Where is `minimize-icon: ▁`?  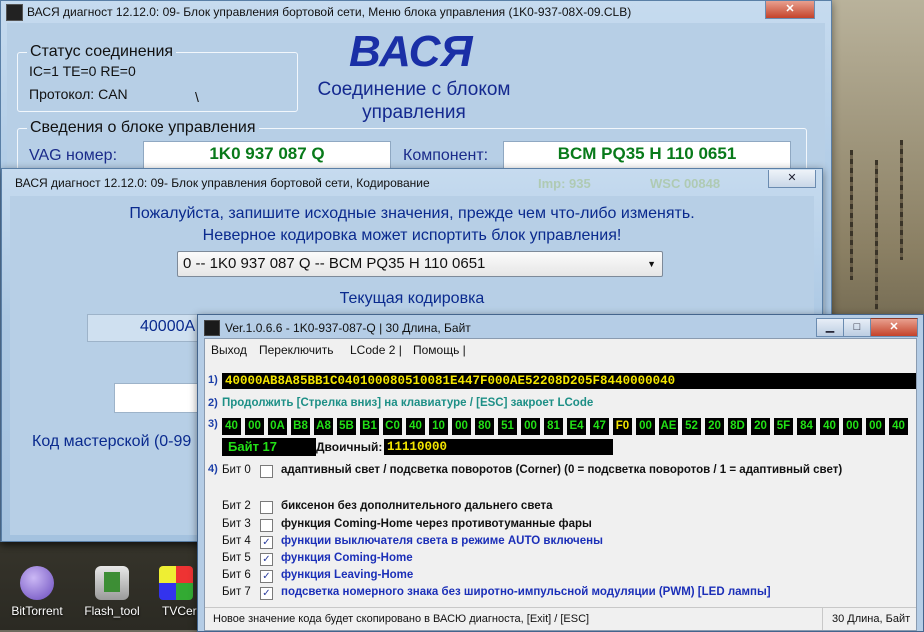 minimize-icon: ▁ is located at coordinates (830, 327).